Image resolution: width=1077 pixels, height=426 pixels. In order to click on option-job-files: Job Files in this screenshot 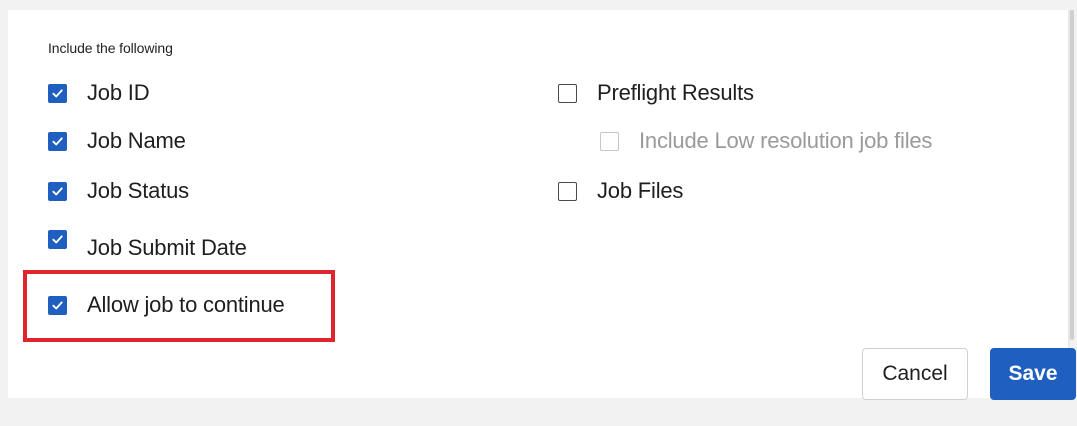, I will do `click(620, 191)`.